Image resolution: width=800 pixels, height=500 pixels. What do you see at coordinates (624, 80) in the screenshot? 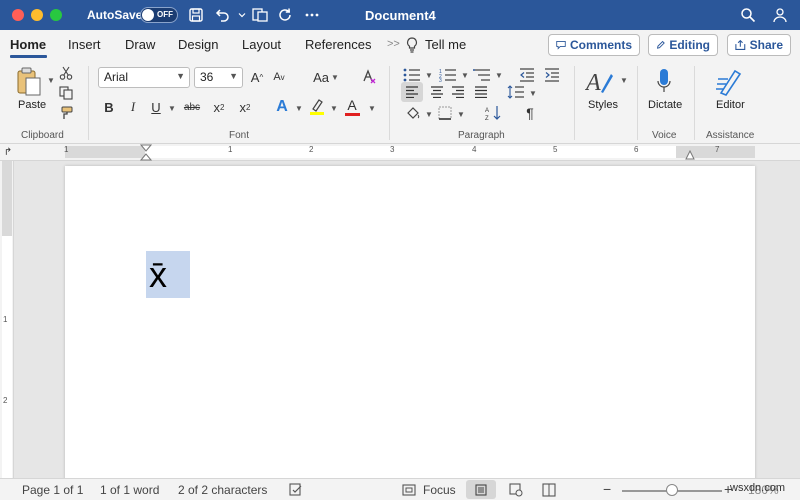
I see `styles-dropdown-icon: ▼` at bounding box center [624, 80].